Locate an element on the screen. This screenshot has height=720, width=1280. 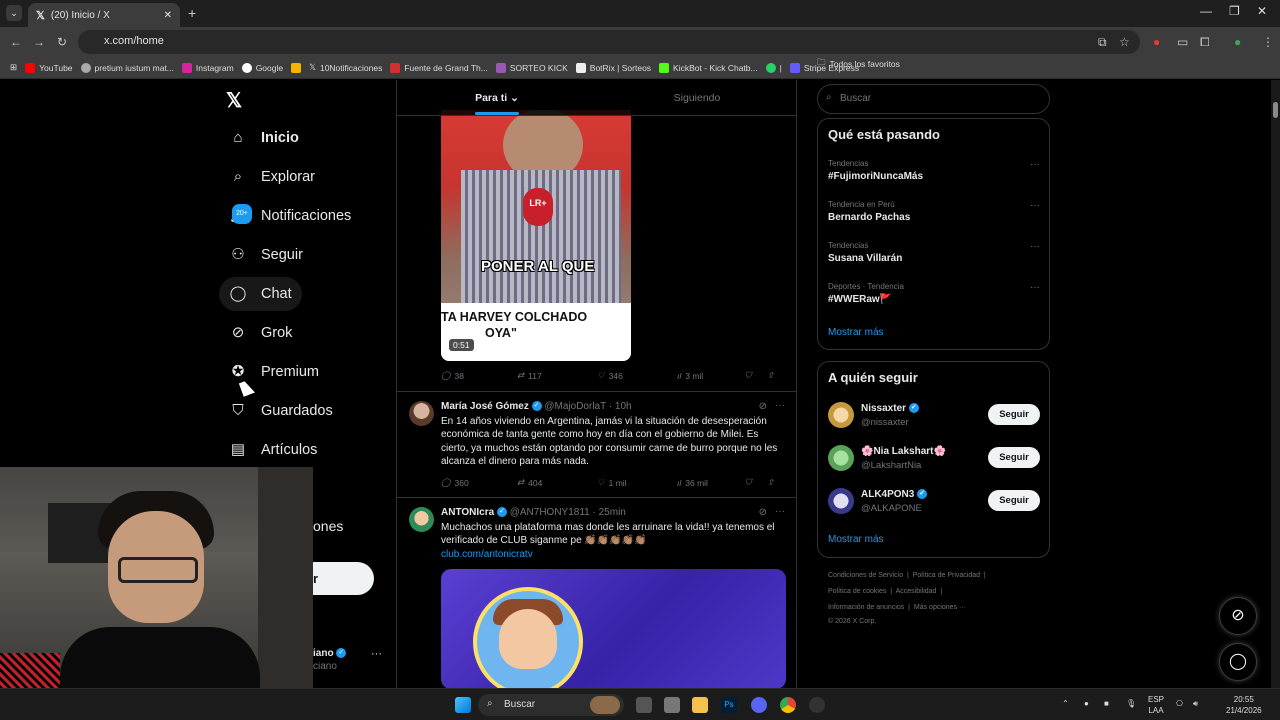
bookmark-youtube: YouTube is located at coordinates (49, 67).